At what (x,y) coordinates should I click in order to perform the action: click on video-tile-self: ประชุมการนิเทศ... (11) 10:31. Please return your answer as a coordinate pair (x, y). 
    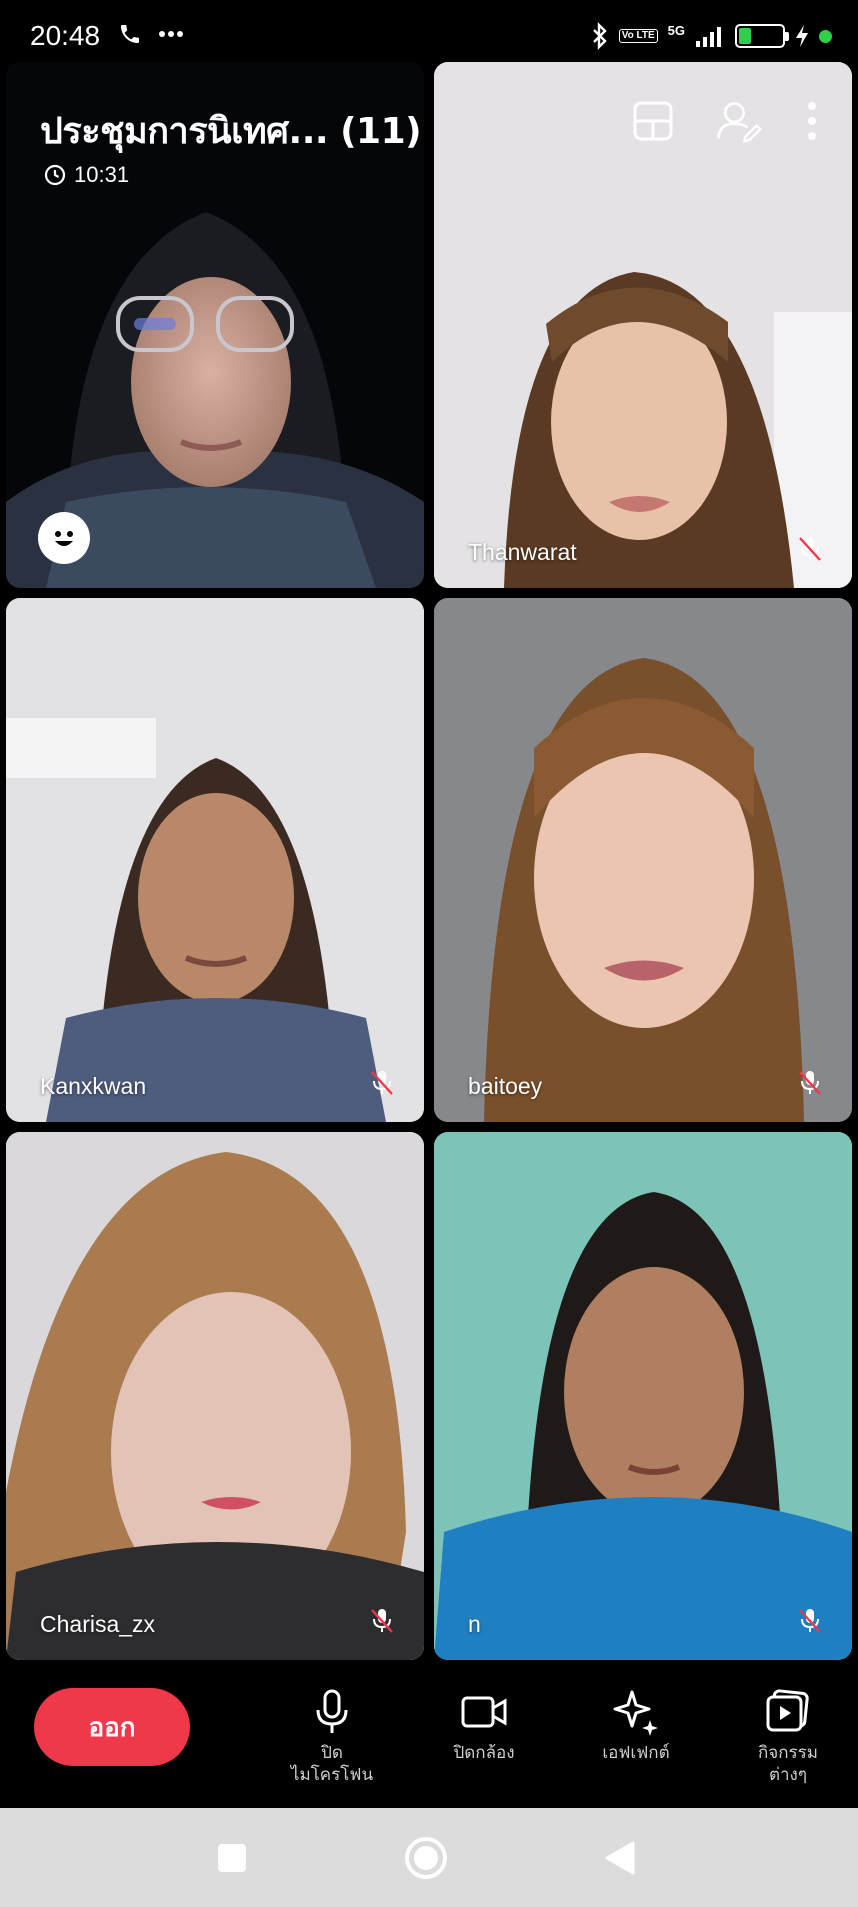
    Looking at the image, I should click on (215, 325).